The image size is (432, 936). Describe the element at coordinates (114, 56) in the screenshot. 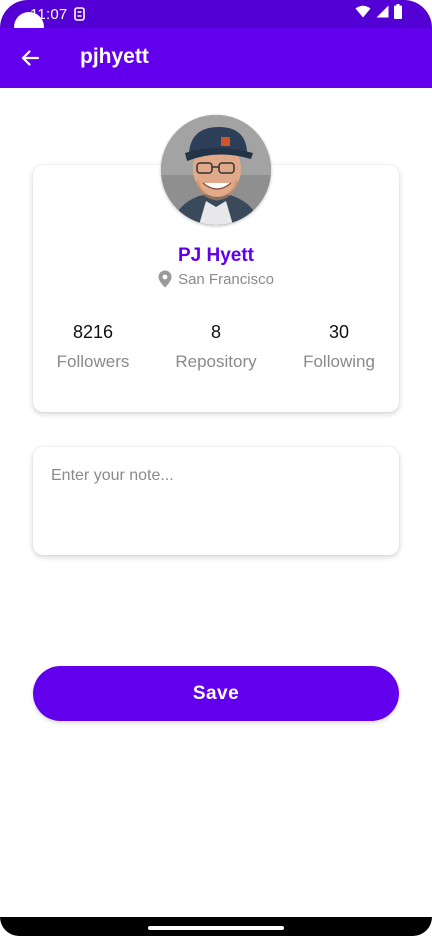

I see `page-title: pjhyett` at that location.